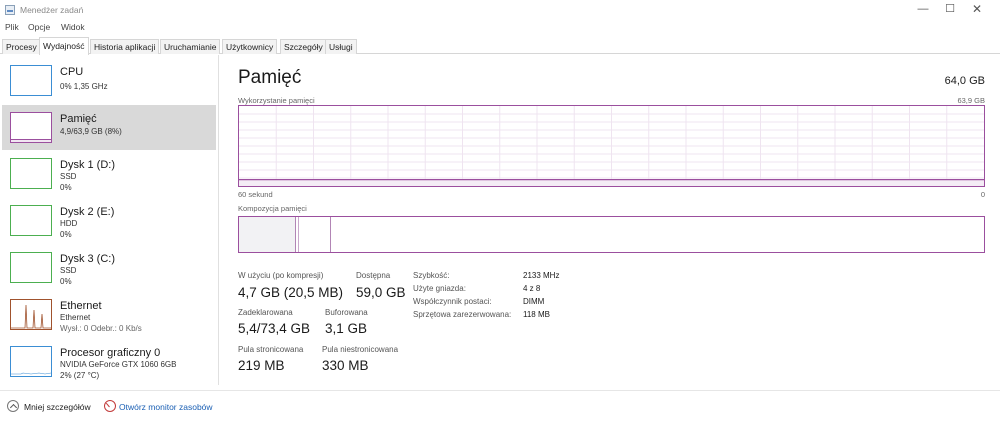 The height and width of the screenshot is (423, 1000). Describe the element at coordinates (73, 27) in the screenshot. I see `menu-view: Widok` at that location.